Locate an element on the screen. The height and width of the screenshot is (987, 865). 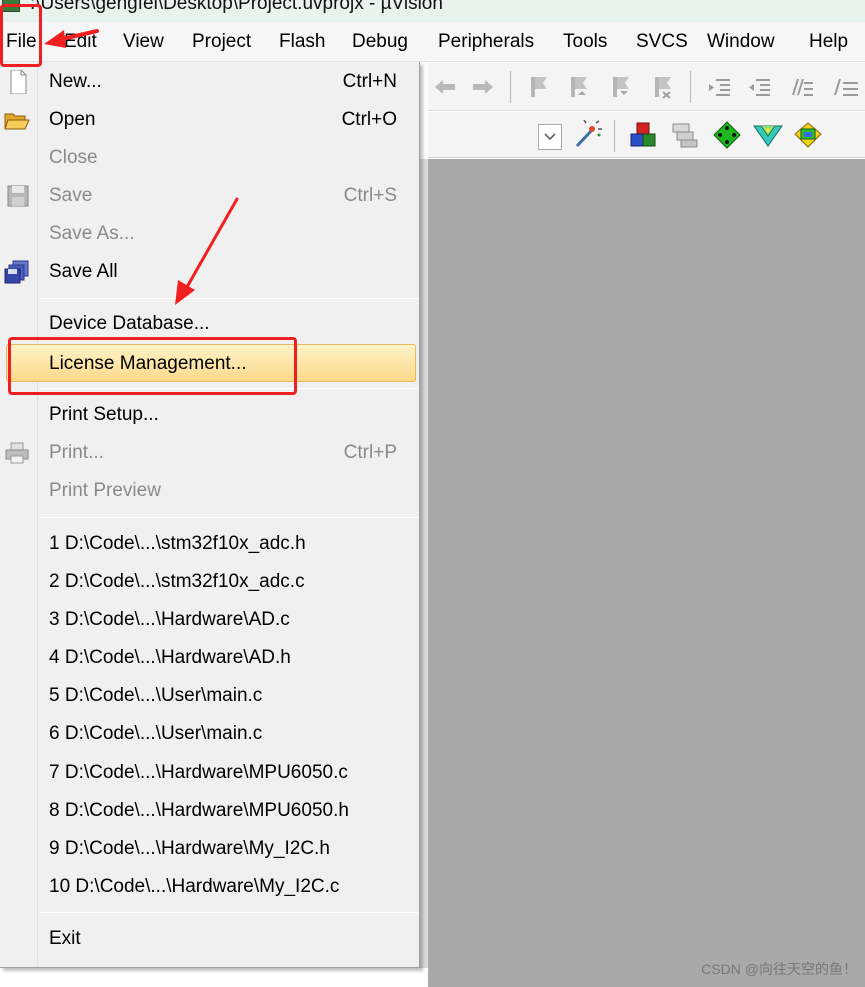
menu-item-print-shortcut: Ctrl+P is located at coordinates (370, 452).